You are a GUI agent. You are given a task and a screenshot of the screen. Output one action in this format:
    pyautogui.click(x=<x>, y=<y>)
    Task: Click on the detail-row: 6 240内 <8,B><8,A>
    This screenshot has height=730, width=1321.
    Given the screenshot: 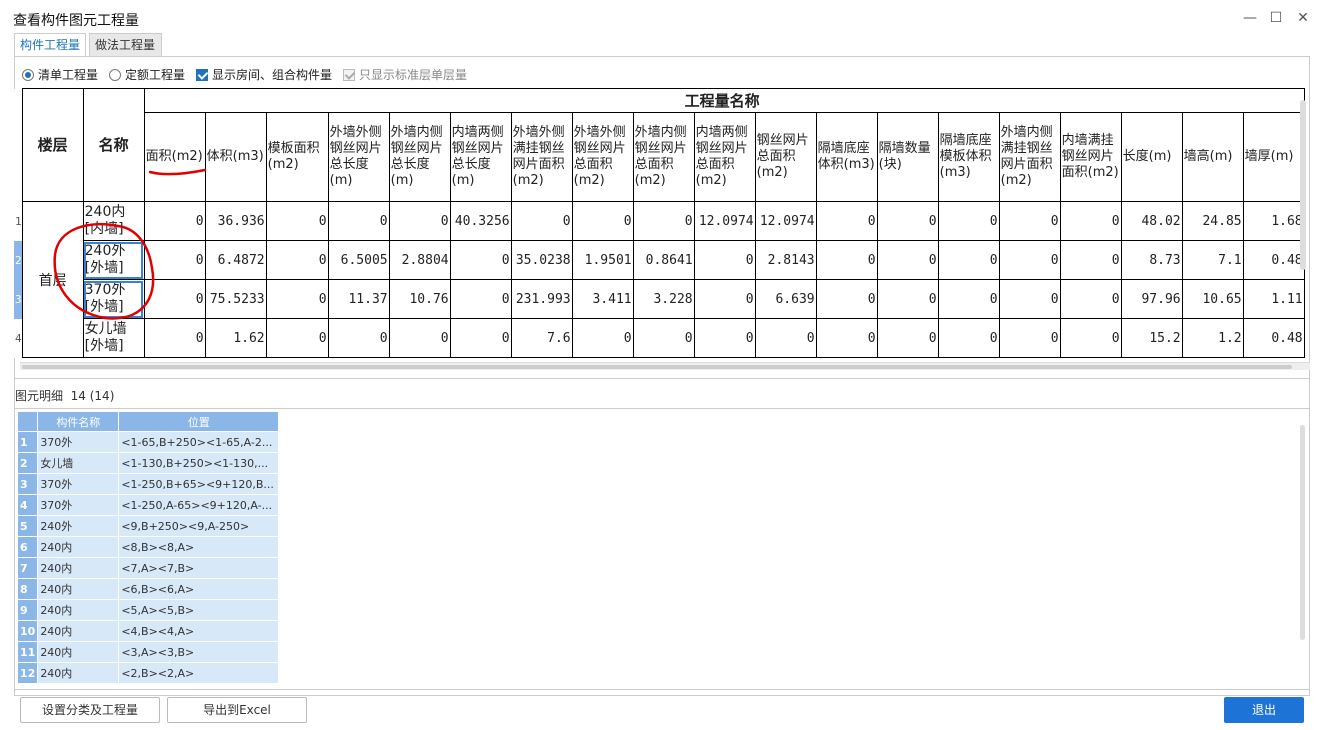 What is the action you would take?
    pyautogui.click(x=148, y=547)
    